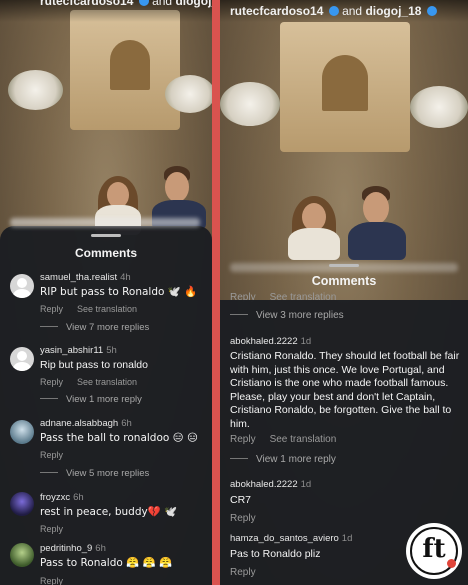  What do you see at coordinates (105, 222) in the screenshot?
I see `blurred-caption` at bounding box center [105, 222].